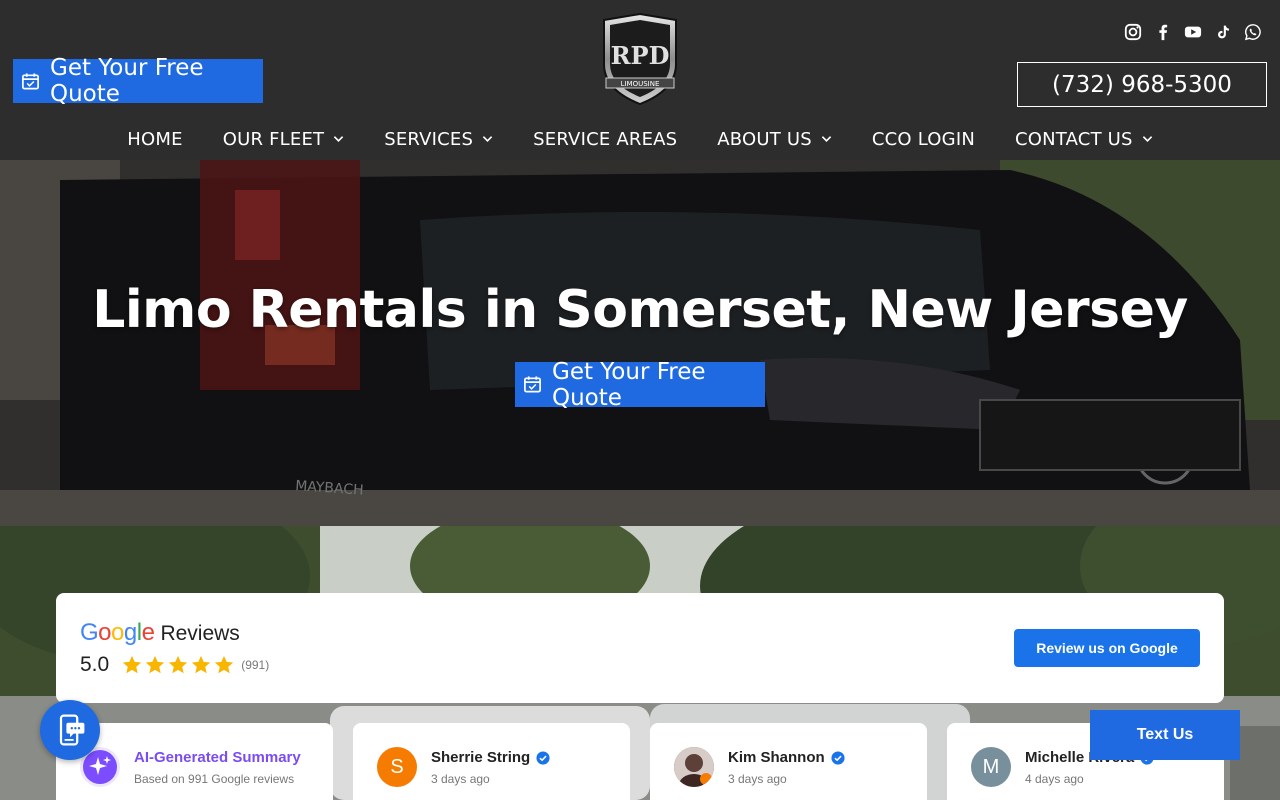 The height and width of the screenshot is (800, 1280). What do you see at coordinates (117, 632) in the screenshot?
I see `google-logo: Google` at bounding box center [117, 632].